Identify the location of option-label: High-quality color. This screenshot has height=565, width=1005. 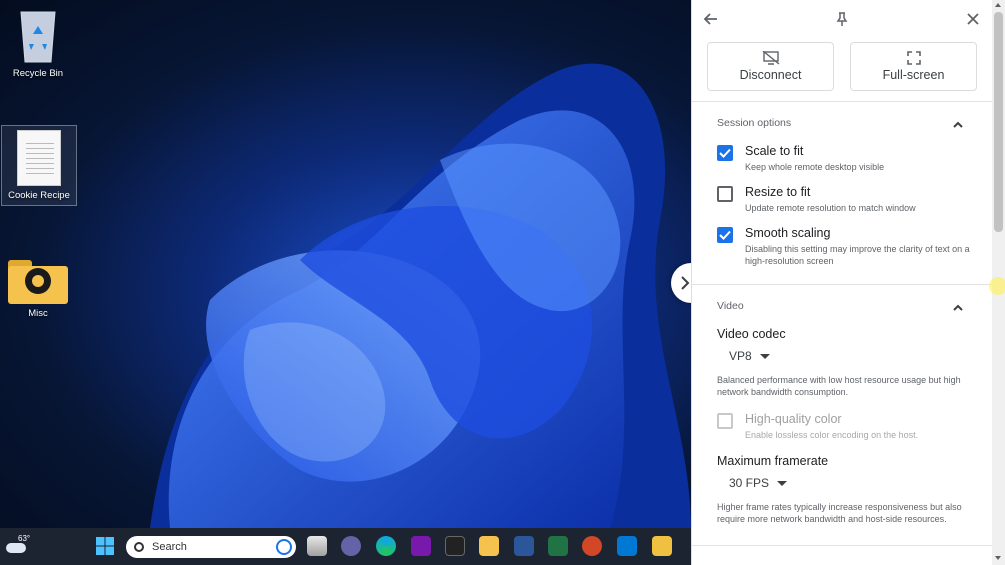
(793, 419).